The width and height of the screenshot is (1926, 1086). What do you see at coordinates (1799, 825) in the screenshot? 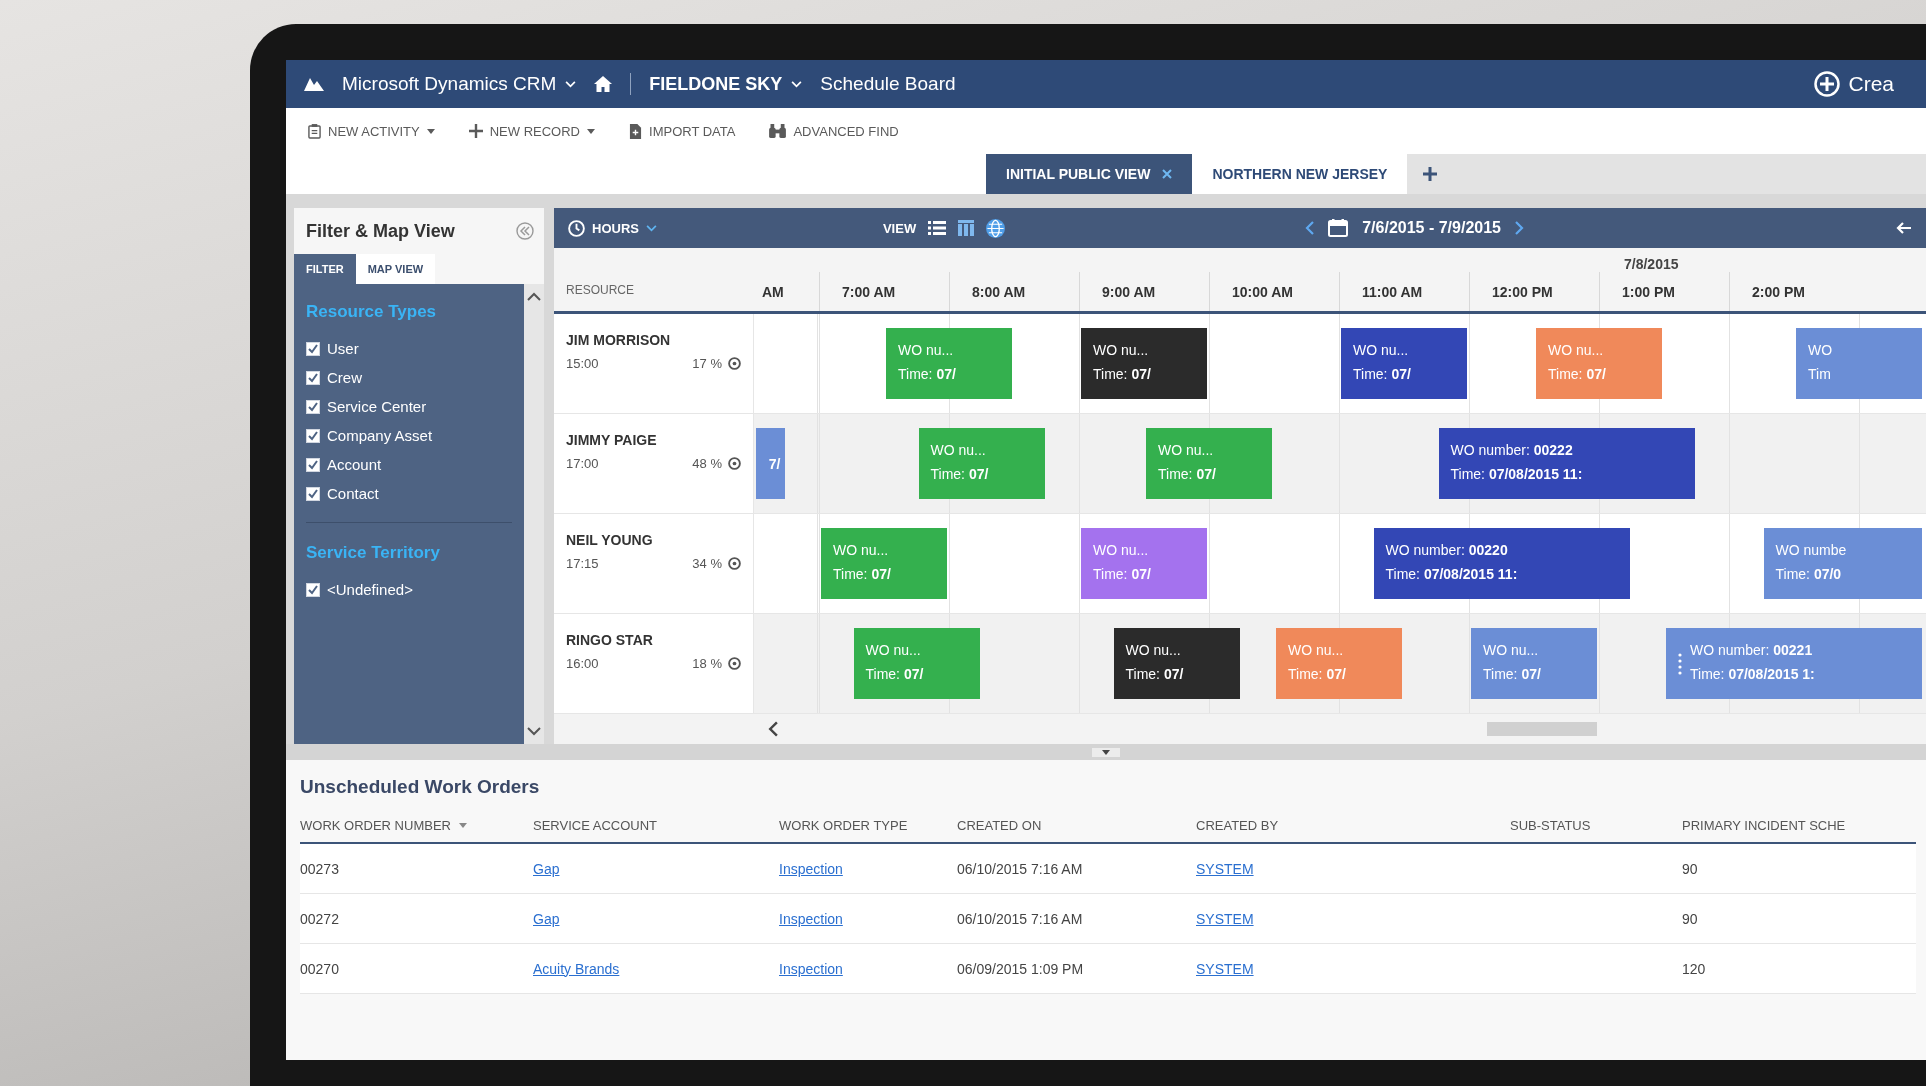
I see `column-header: PRIMARY INCIDENT SCHE` at bounding box center [1799, 825].